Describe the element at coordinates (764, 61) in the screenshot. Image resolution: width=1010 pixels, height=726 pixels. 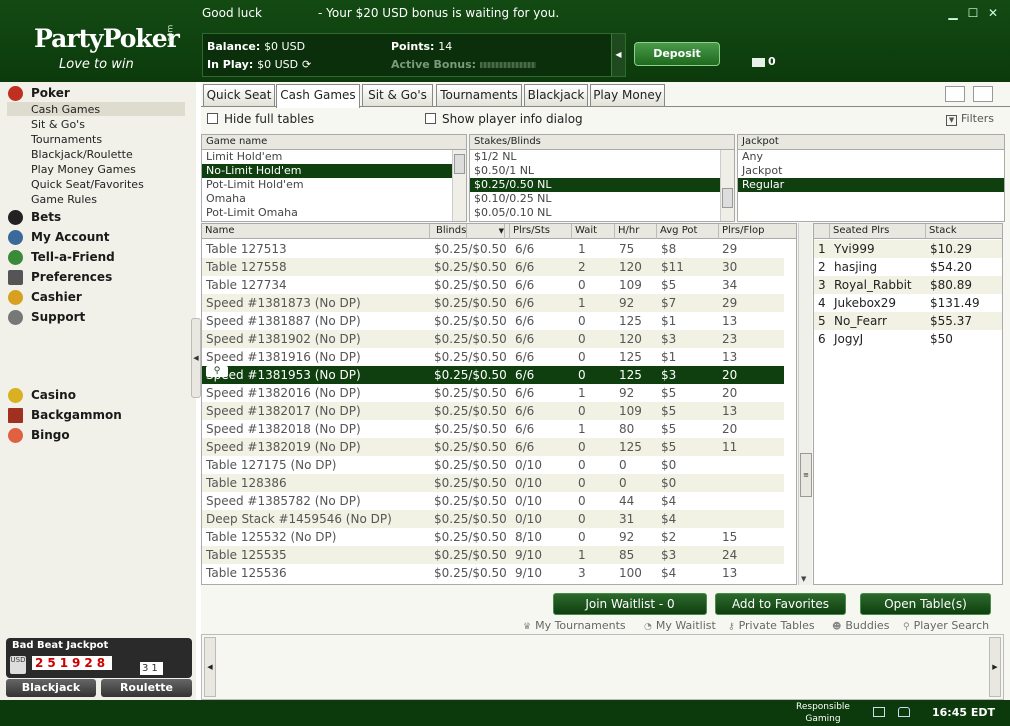
I see `mail-indicator: 0` at that location.